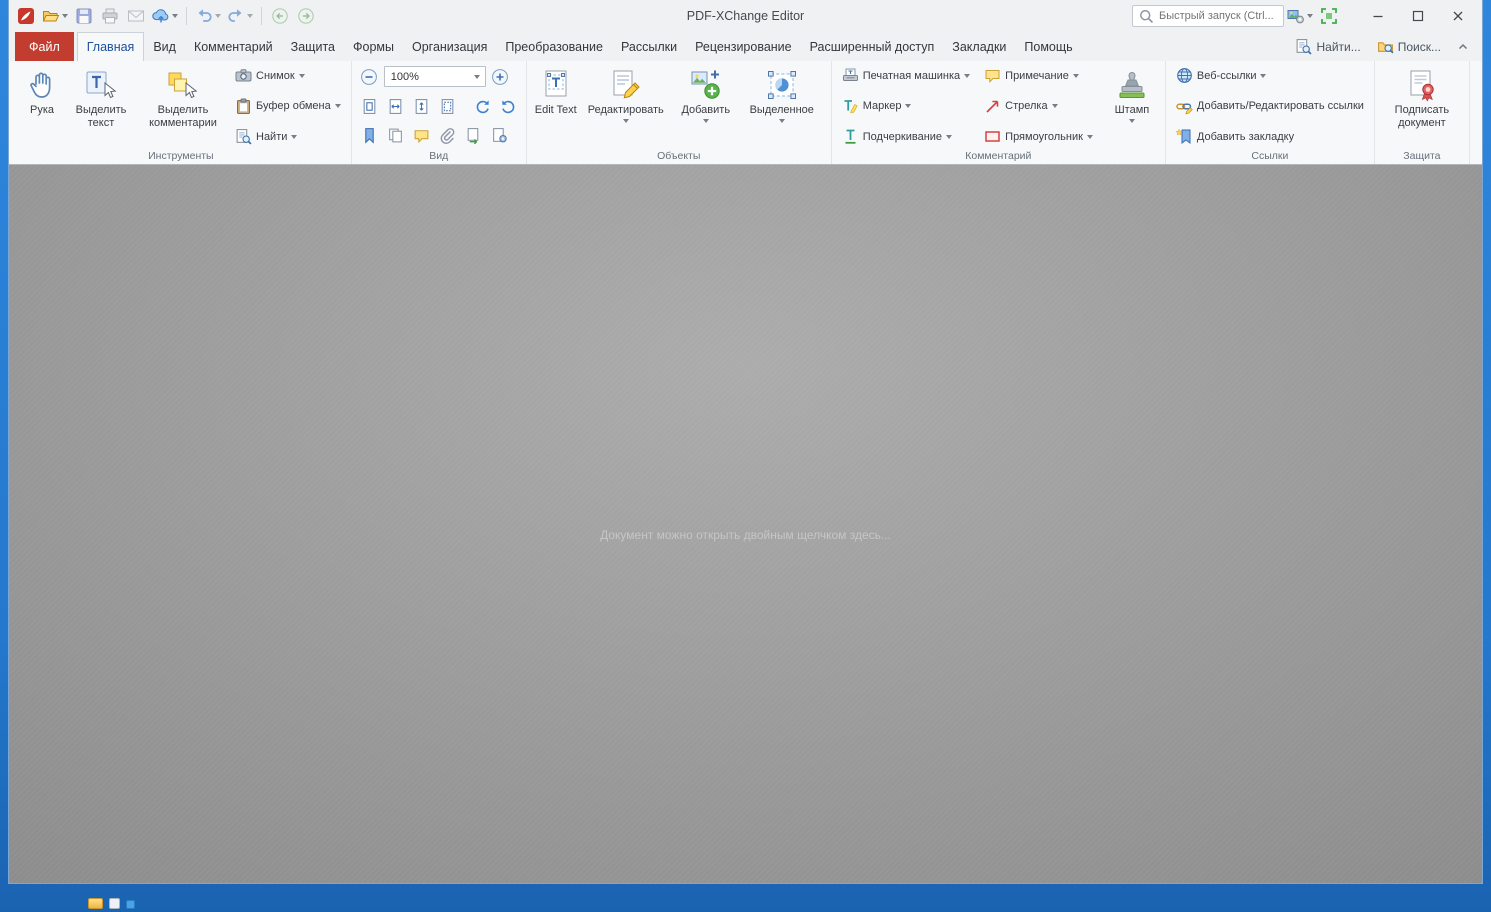 This screenshot has width=1491, height=912. Describe the element at coordinates (373, 46) in the screenshot. I see `tab-forms: Формы` at that location.